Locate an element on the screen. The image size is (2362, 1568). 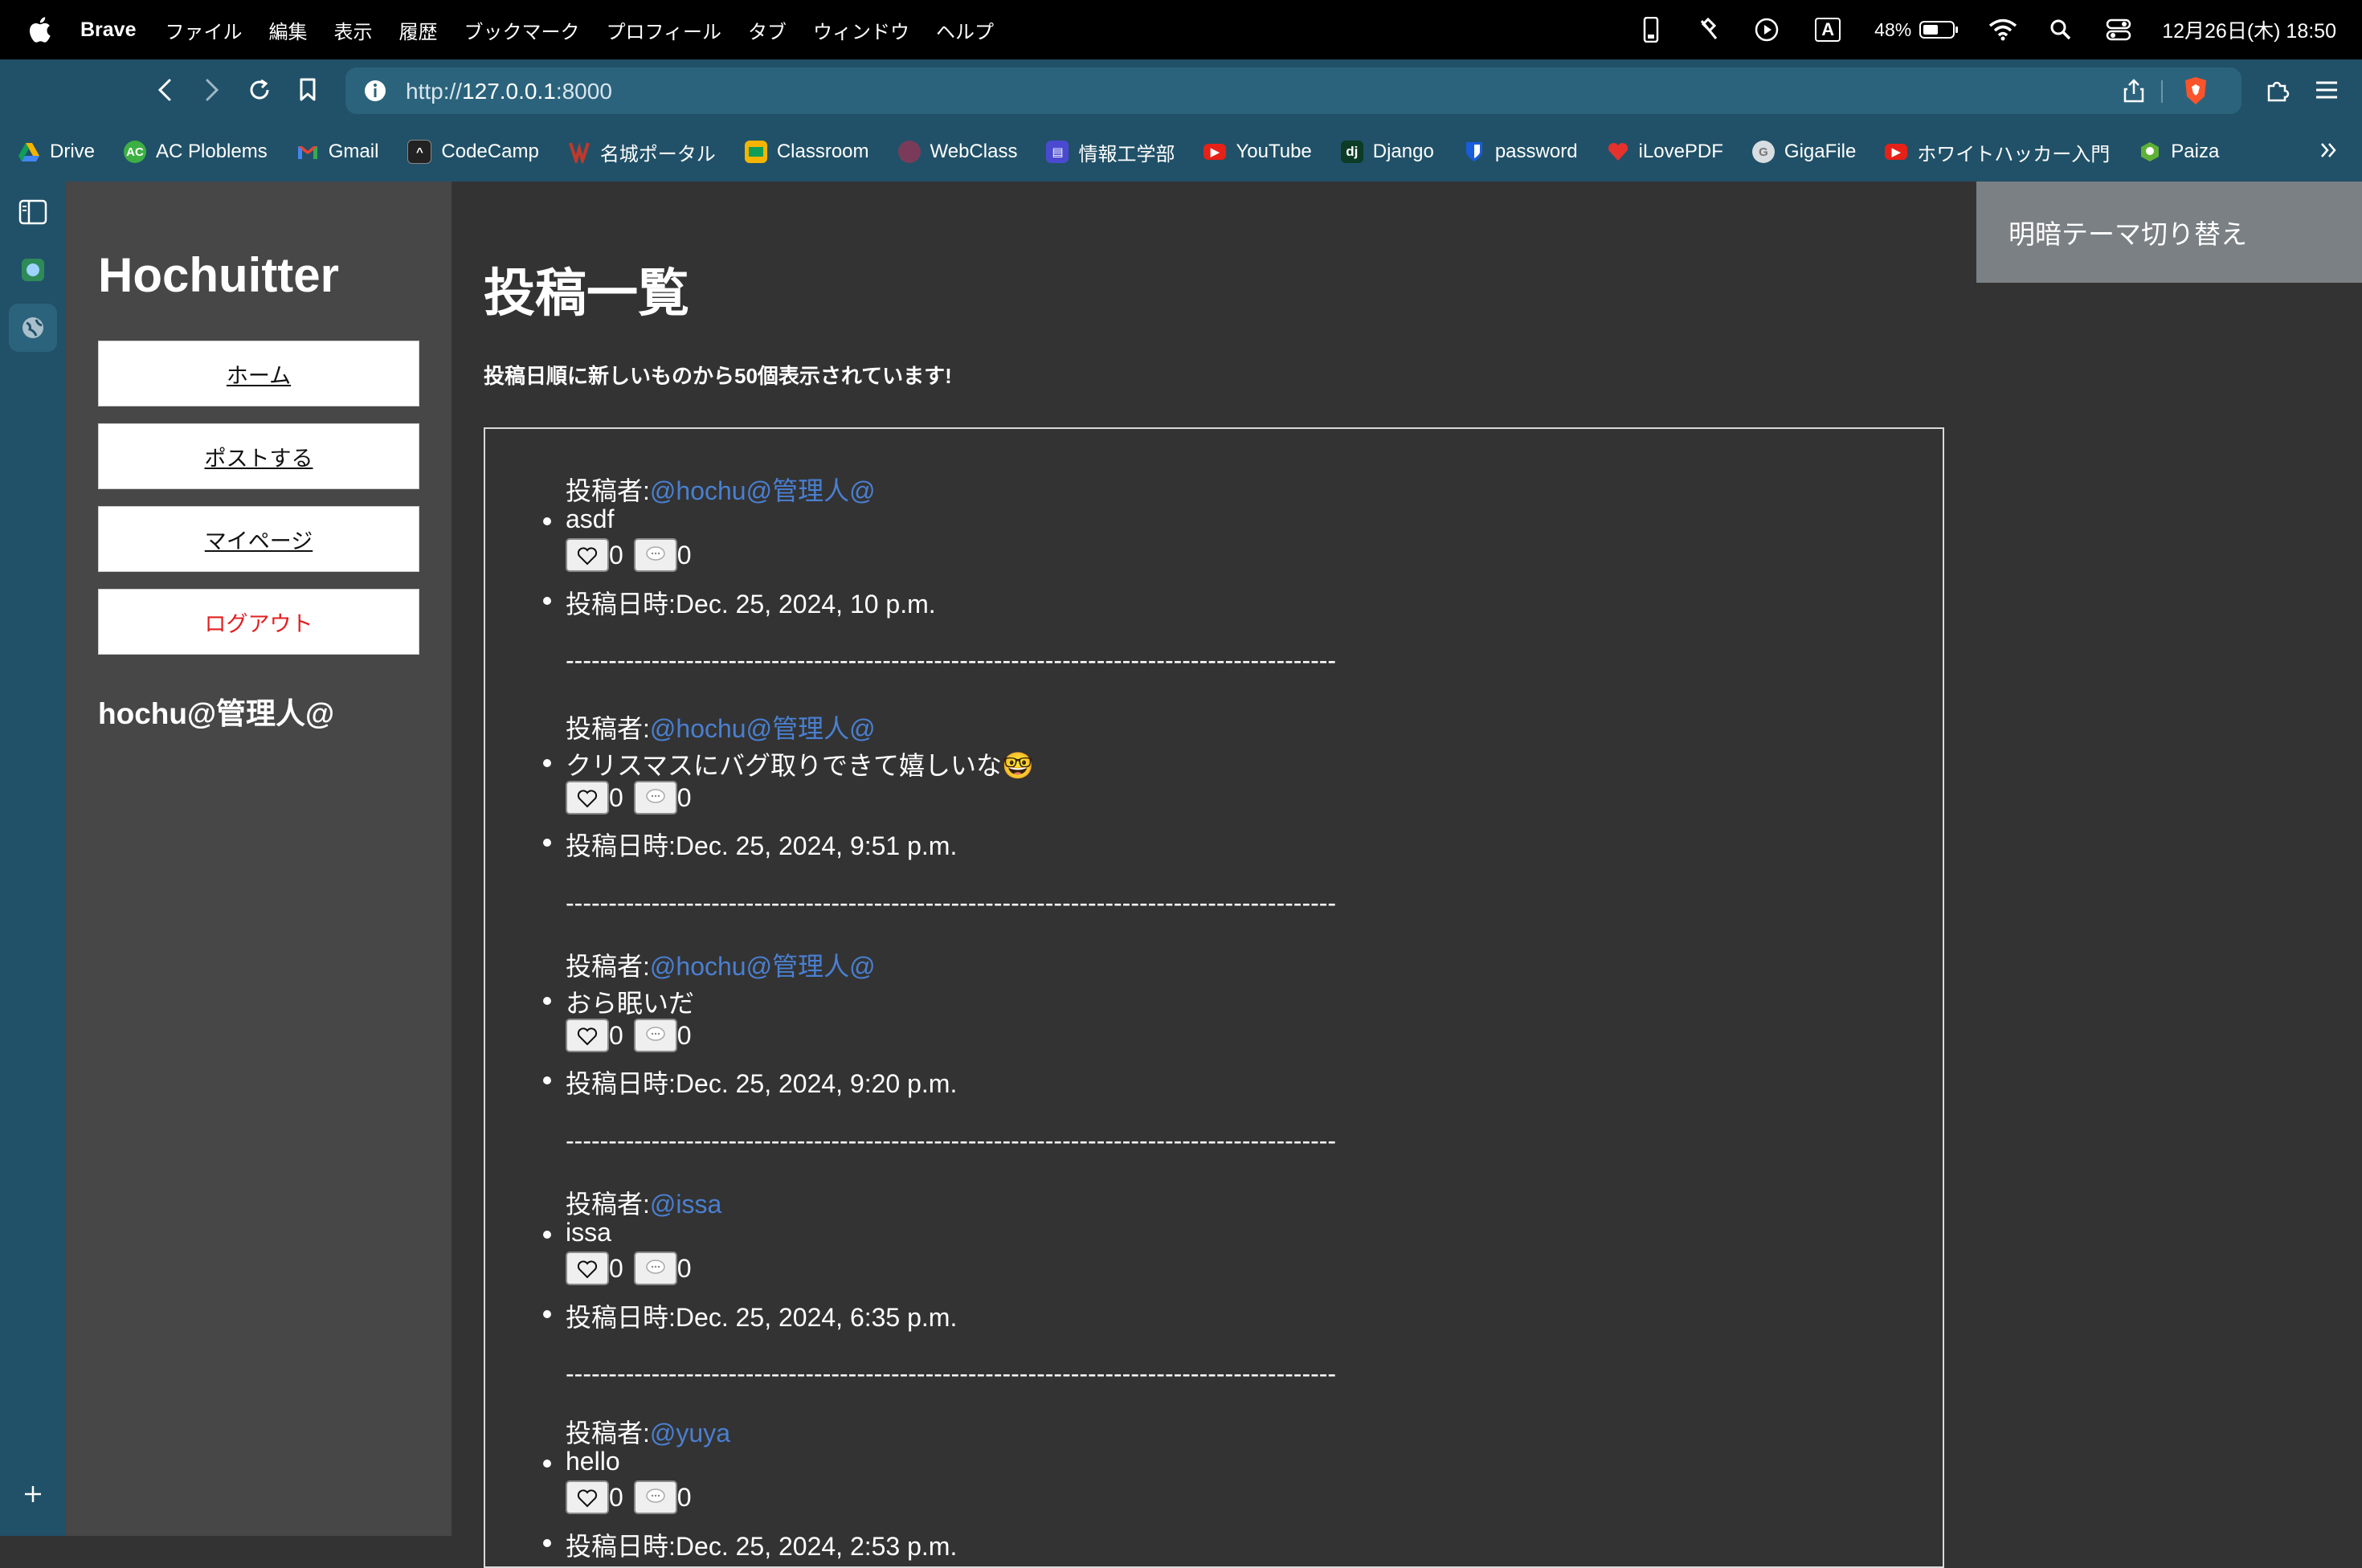
bookmark-classroom: Classroom is located at coordinates (807, 152).